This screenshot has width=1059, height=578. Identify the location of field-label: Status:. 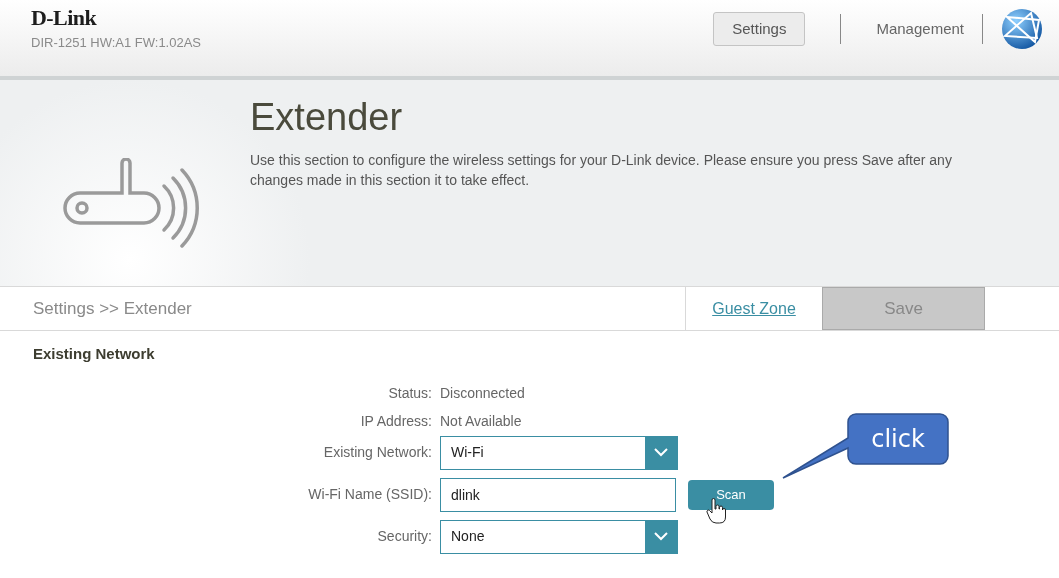
(410, 393).